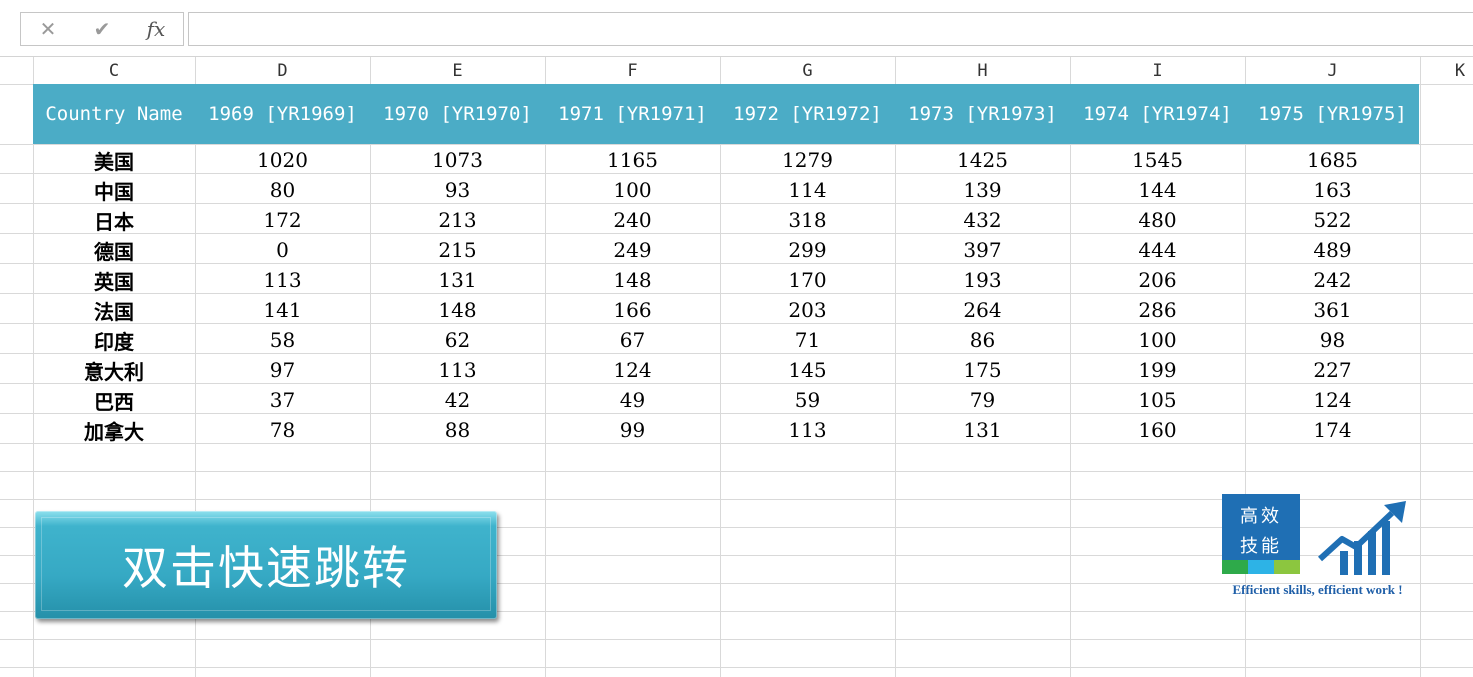  I want to click on value-cell: 203, so click(807, 310).